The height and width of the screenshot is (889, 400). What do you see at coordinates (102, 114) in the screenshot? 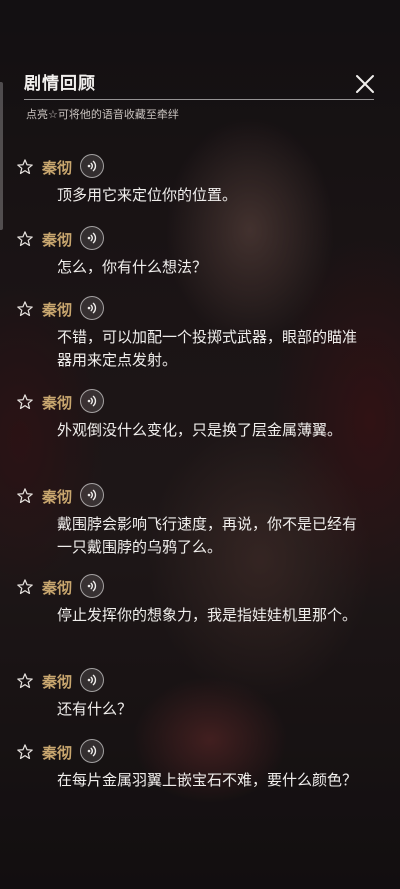
I see `favorite-hint: 点亮☆可将他的语音收藏至牵绊` at bounding box center [102, 114].